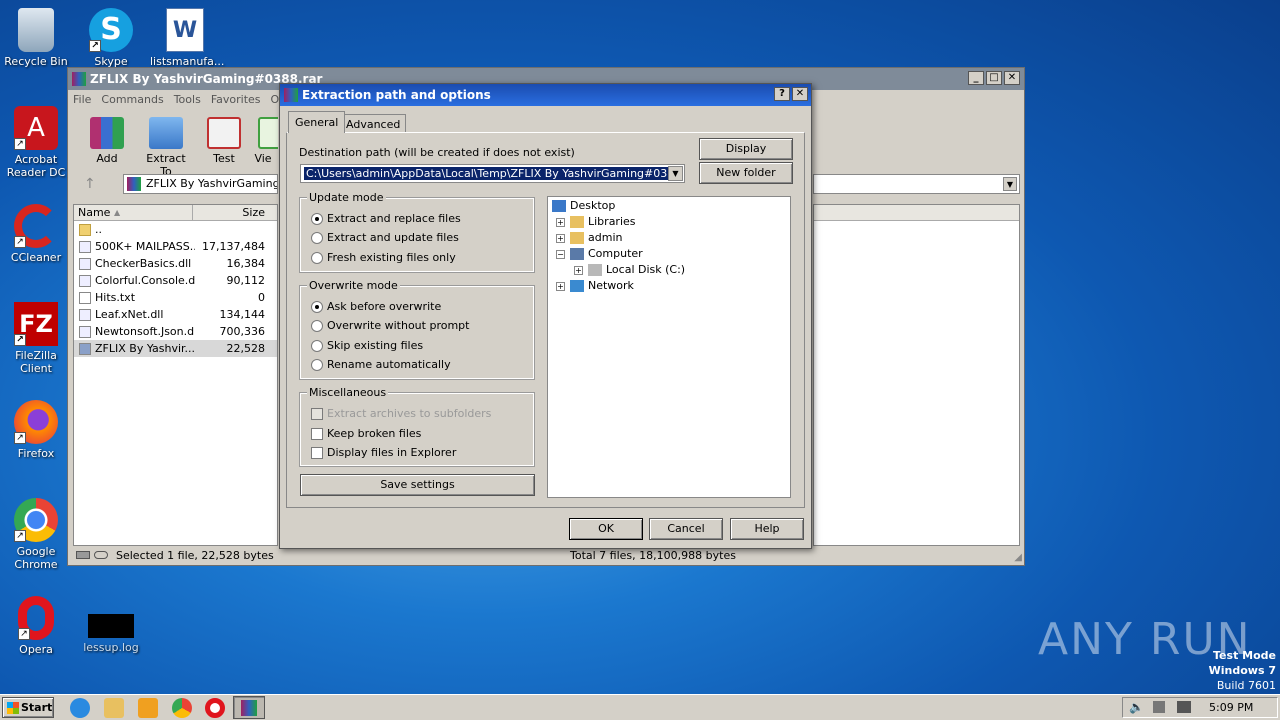 This screenshot has width=1280, height=720. Describe the element at coordinates (606, 529) in the screenshot. I see `ok-button: OK` at that location.